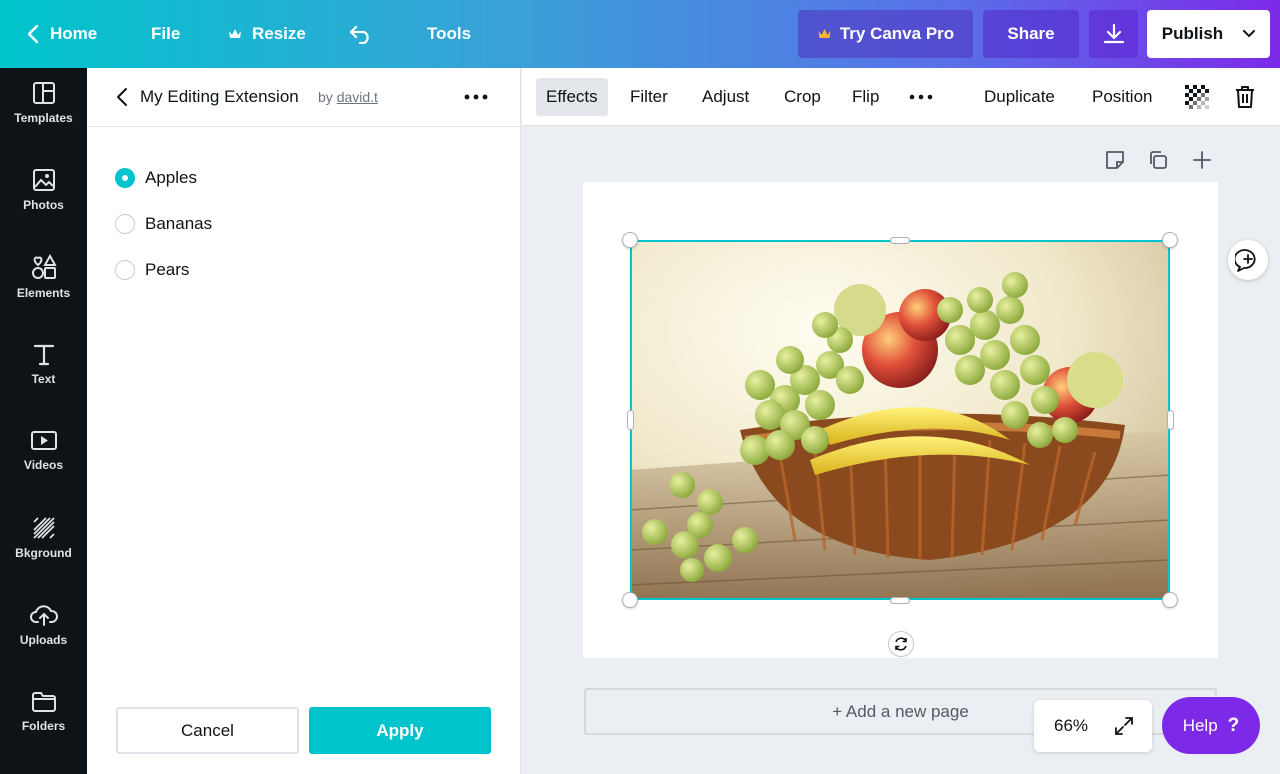 The width and height of the screenshot is (1280, 774). What do you see at coordinates (43, 702) in the screenshot?
I see `folders-icon` at bounding box center [43, 702].